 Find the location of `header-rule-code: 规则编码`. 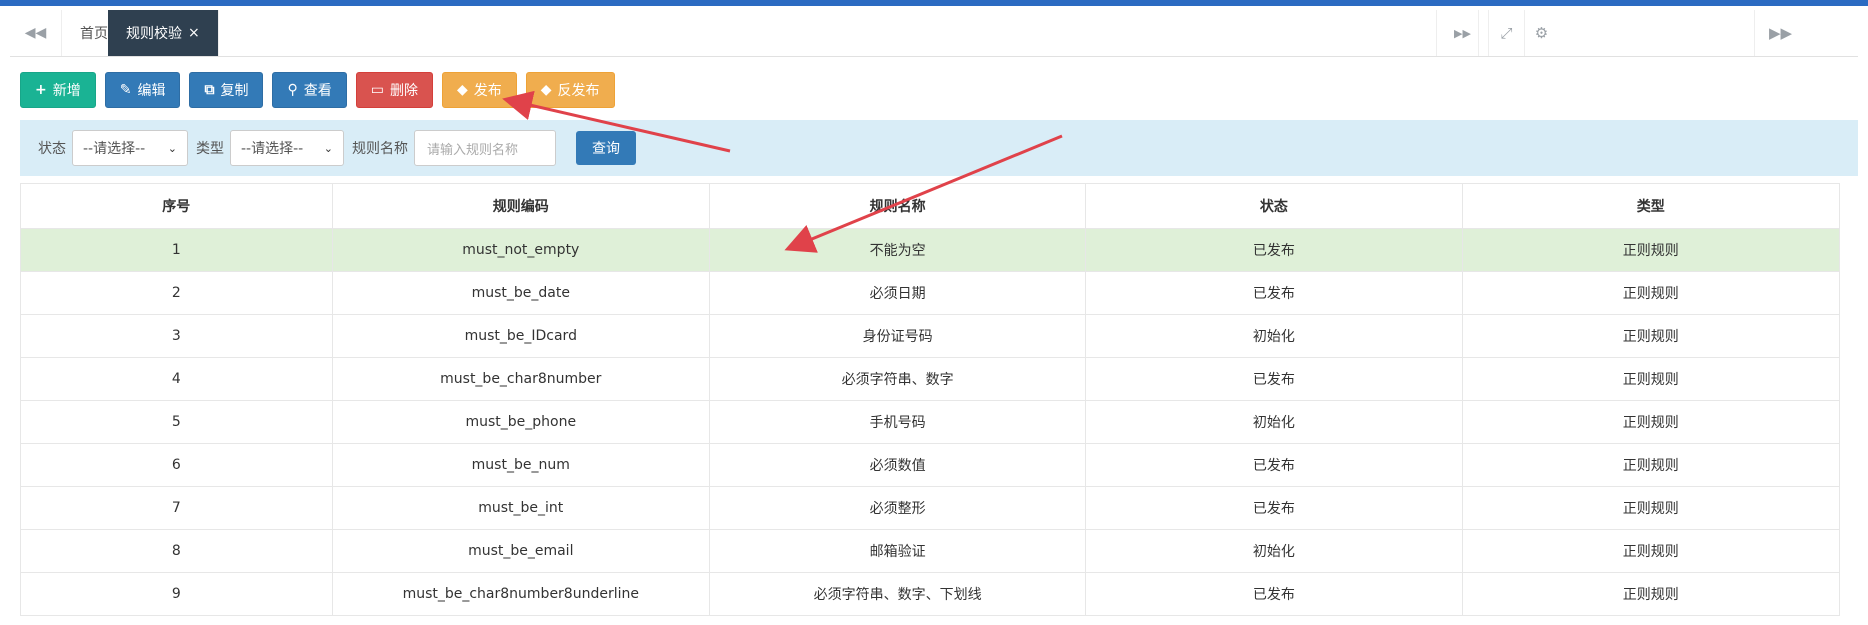

header-rule-code: 规则编码 is located at coordinates (521, 206).